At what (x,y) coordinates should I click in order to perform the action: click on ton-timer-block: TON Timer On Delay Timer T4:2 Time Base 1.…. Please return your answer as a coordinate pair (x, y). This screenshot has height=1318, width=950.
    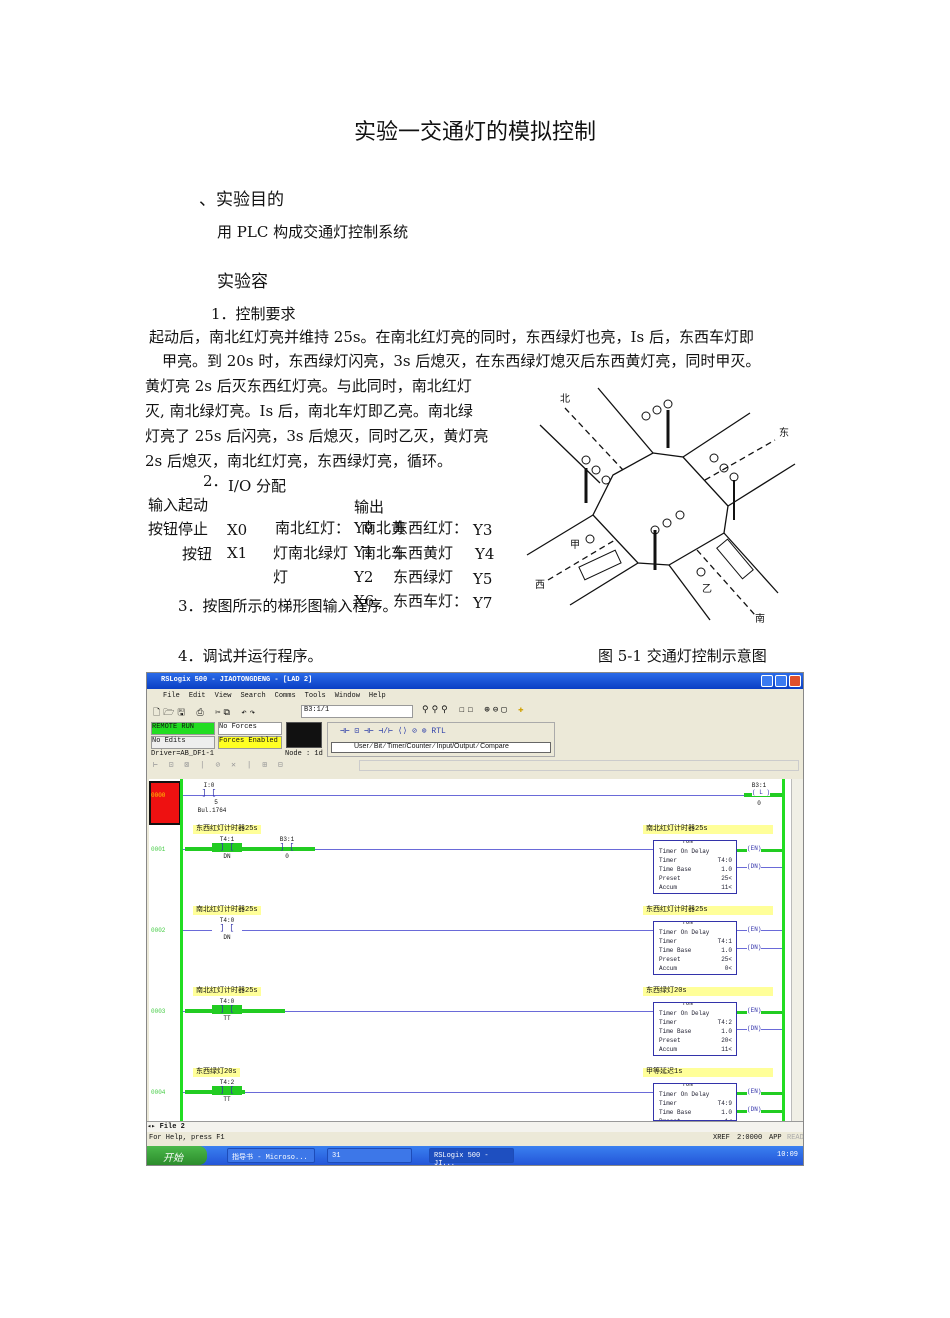
    Looking at the image, I should click on (695, 1029).